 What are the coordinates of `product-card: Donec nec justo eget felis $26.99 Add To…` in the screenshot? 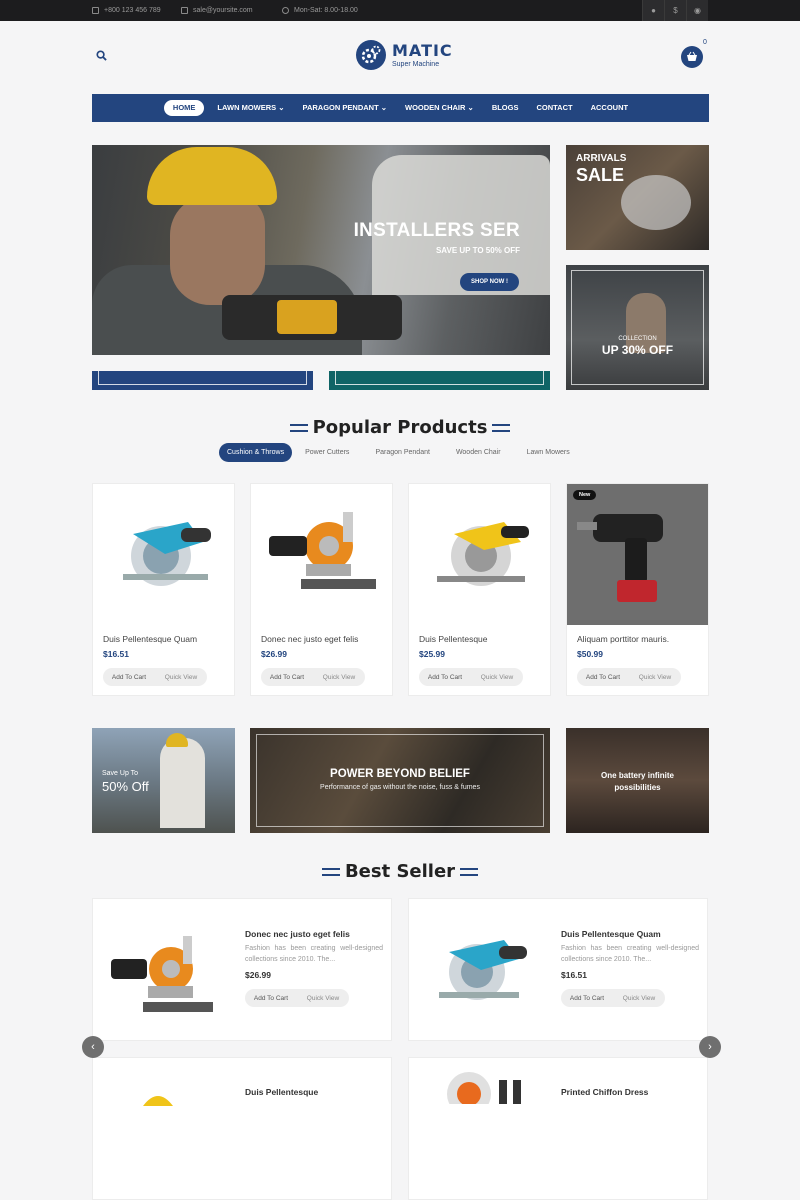 It's located at (321, 589).